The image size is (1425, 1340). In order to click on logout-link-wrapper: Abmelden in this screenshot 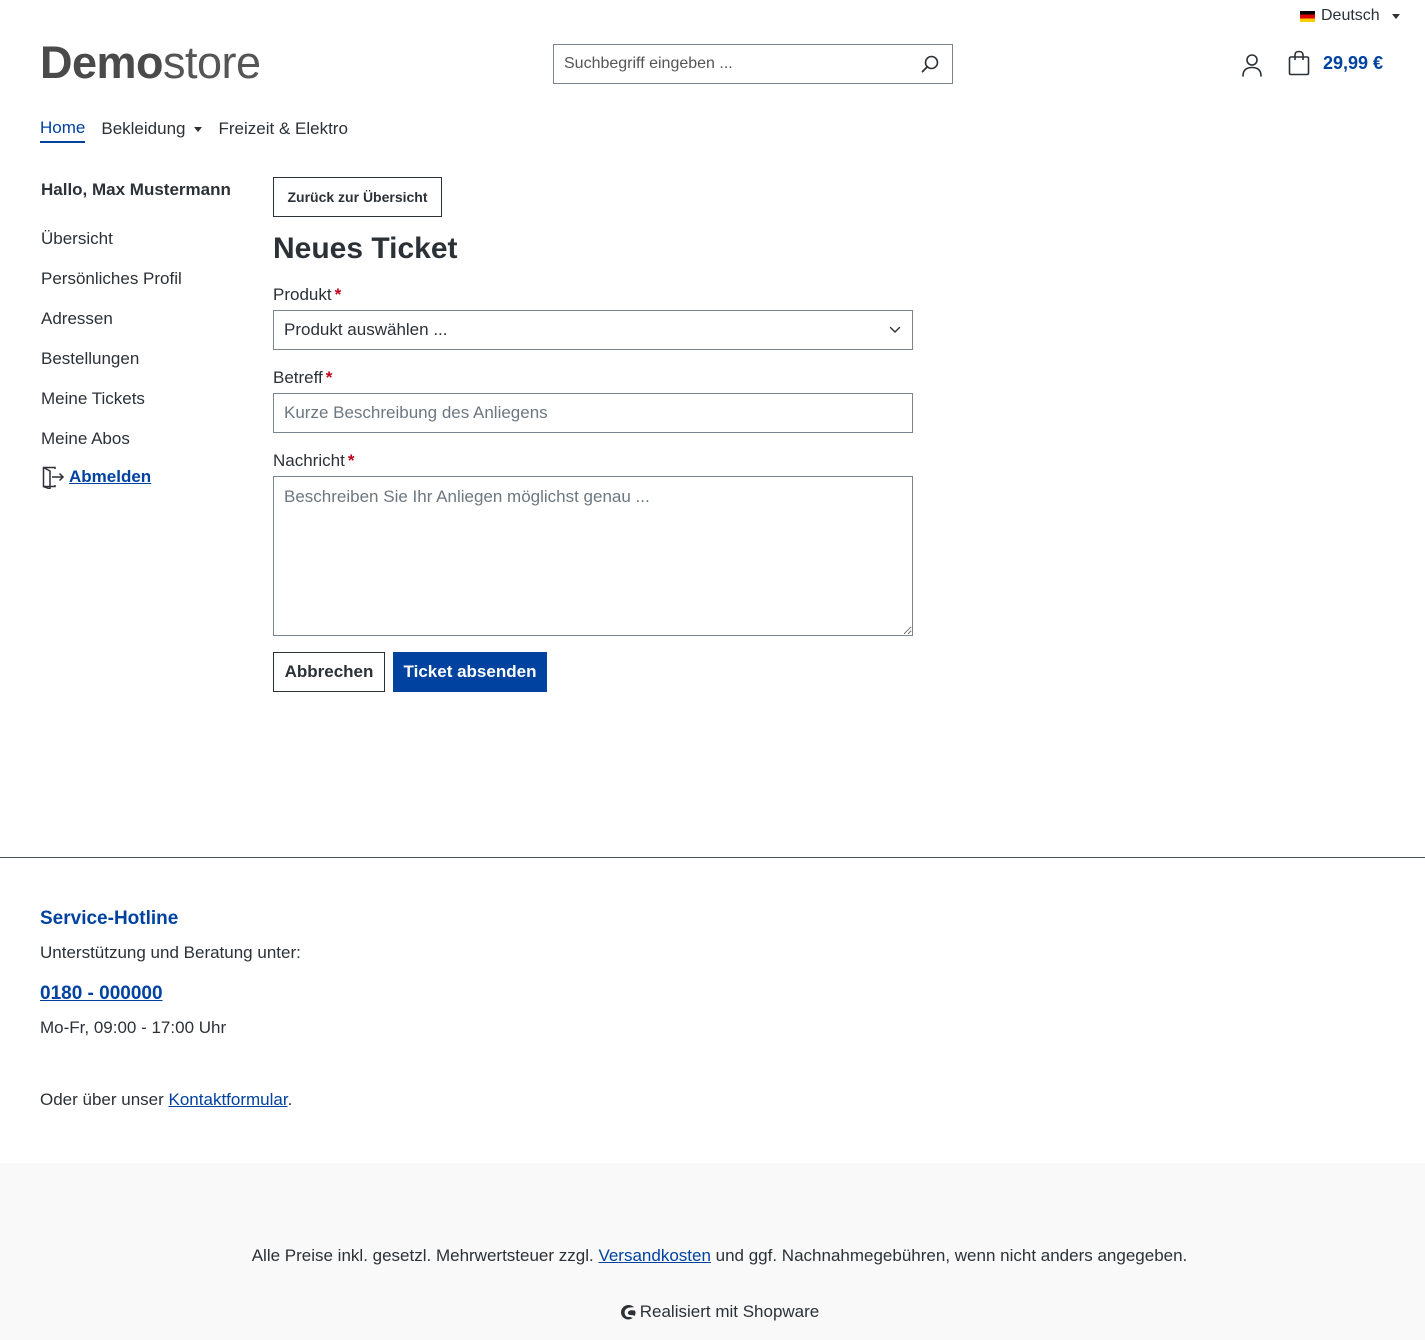, I will do `click(96, 477)`.